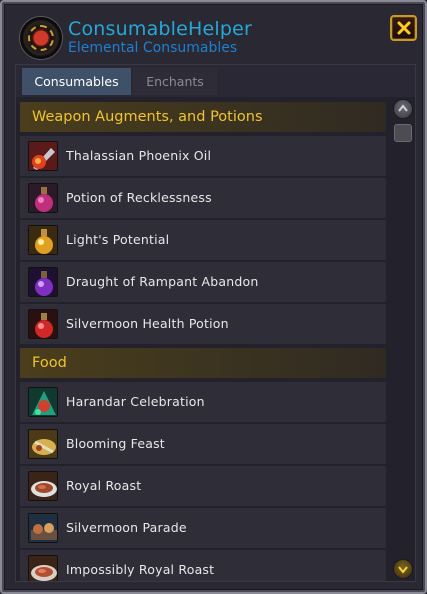  What do you see at coordinates (115, 443) in the screenshot?
I see `item-label: Blooming Feast` at bounding box center [115, 443].